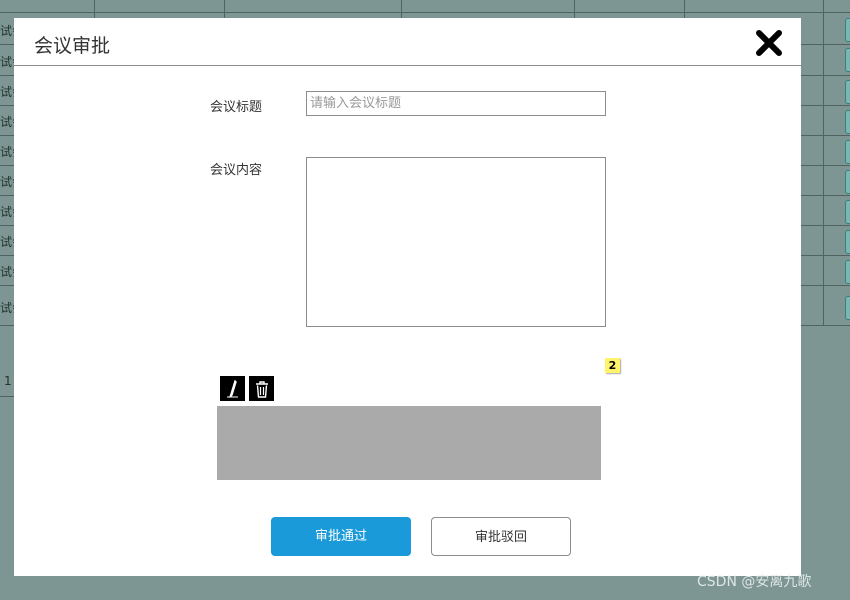  What do you see at coordinates (236, 107) in the screenshot?
I see `title-label: 会议标题` at bounding box center [236, 107].